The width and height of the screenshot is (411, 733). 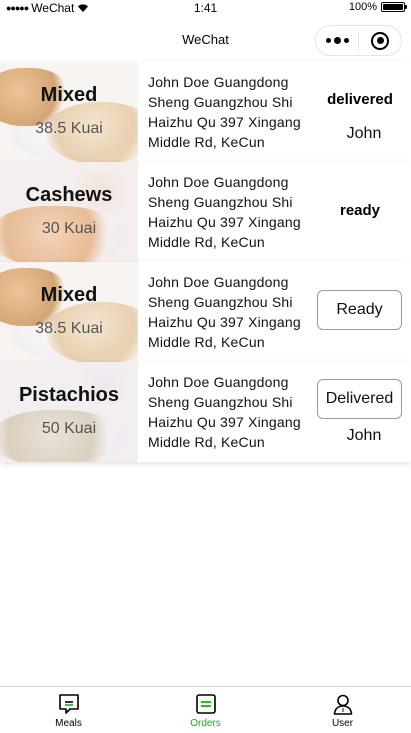 I want to click on battery-percent: 100%, so click(x=362, y=7).